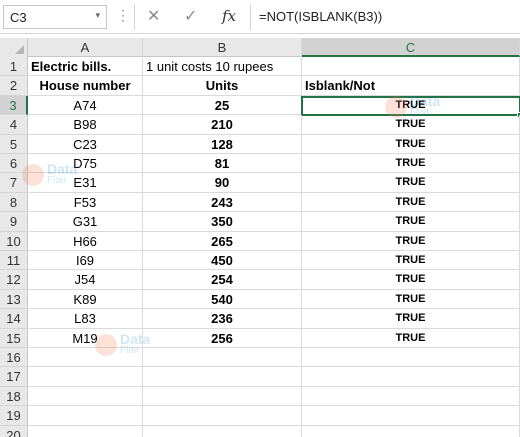 The width and height of the screenshot is (520, 437). I want to click on row-header: 12, so click(14, 280).